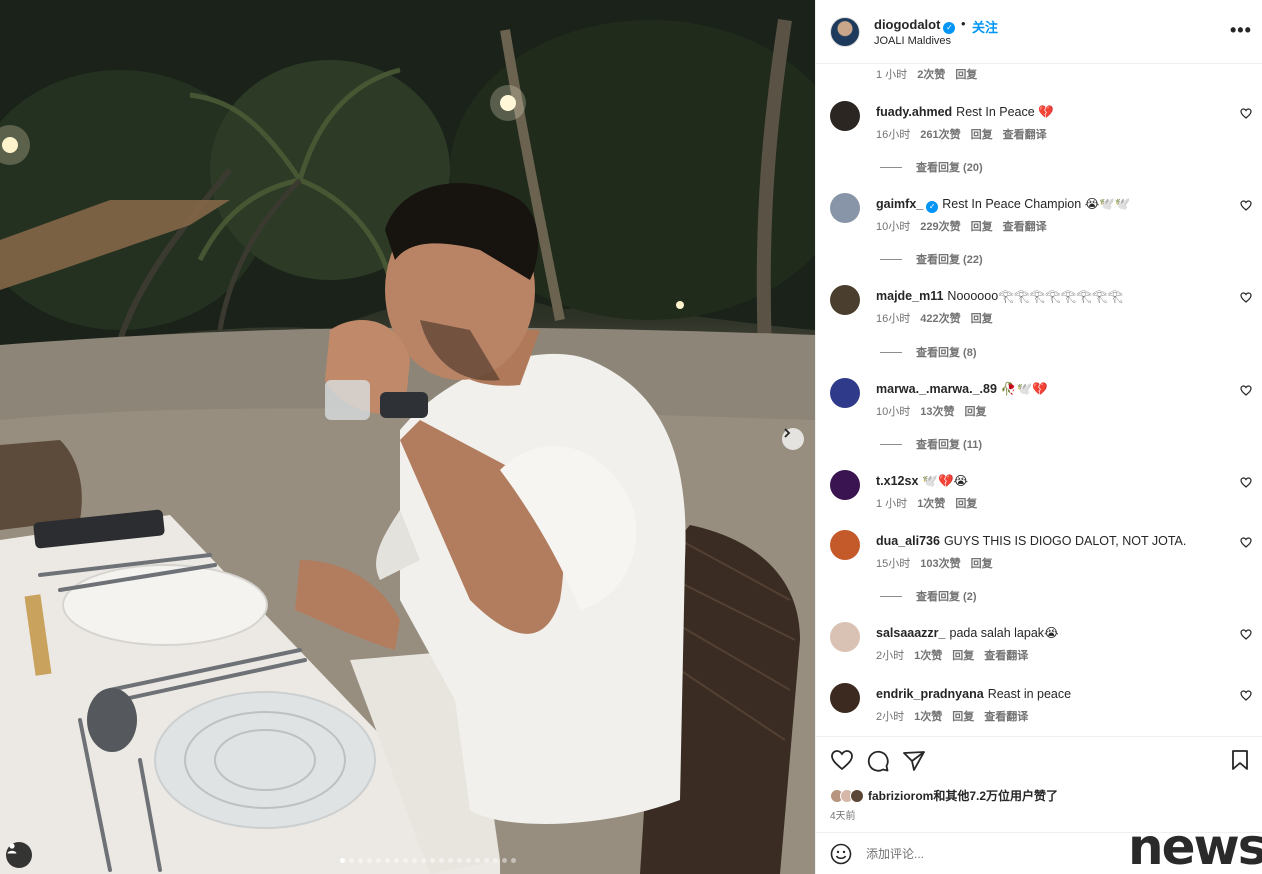 The height and width of the screenshot is (874, 1262). What do you see at coordinates (893, 319) in the screenshot?
I see `comment-time: 16小时` at bounding box center [893, 319].